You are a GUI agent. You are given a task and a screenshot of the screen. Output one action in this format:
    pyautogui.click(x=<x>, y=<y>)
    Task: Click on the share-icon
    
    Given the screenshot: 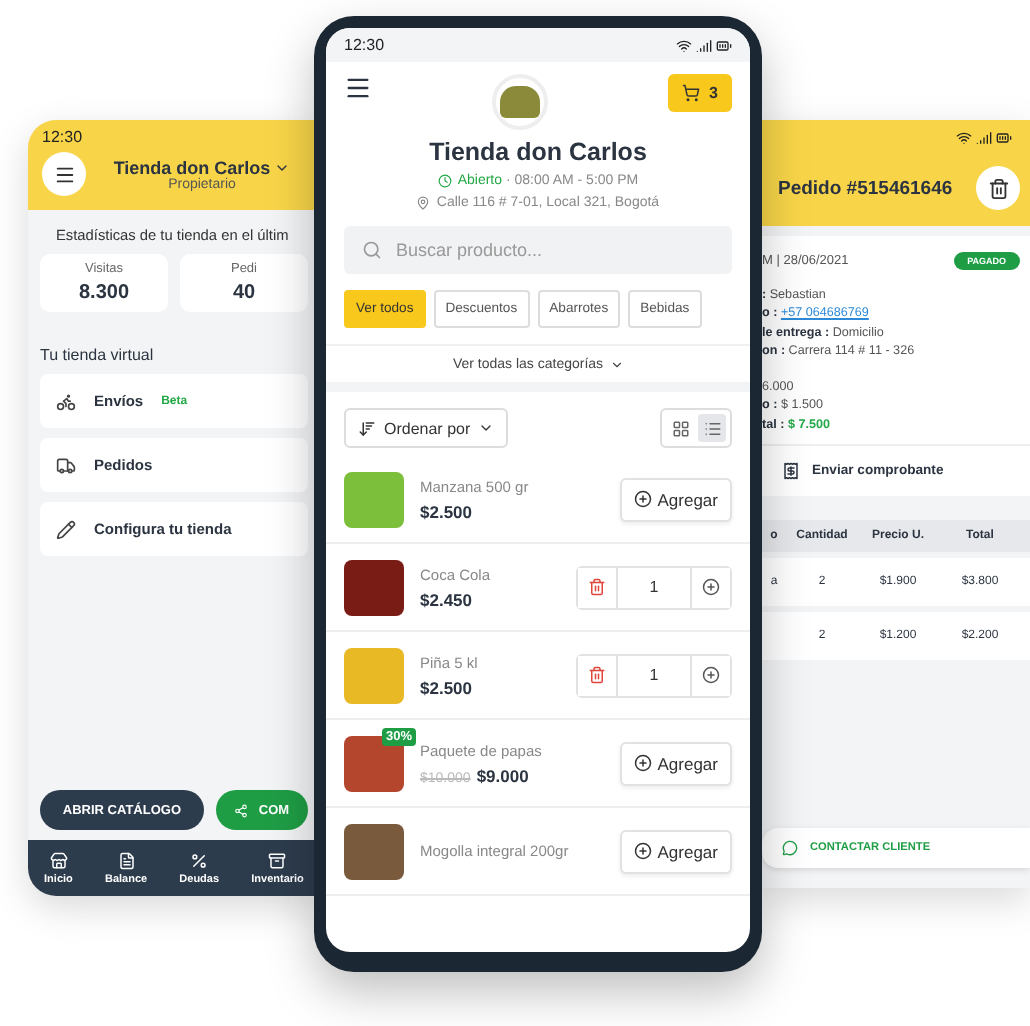 What is the action you would take?
    pyautogui.click(x=241, y=810)
    